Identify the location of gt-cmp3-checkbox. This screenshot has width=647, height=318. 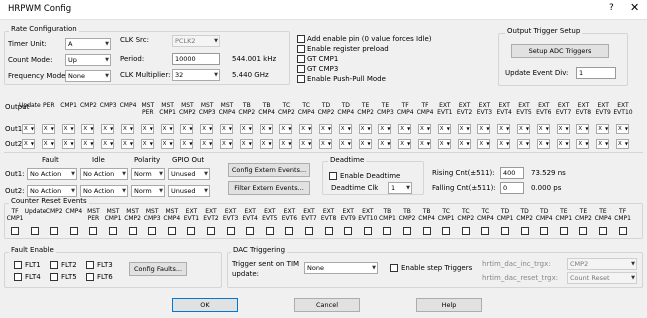
(301, 69).